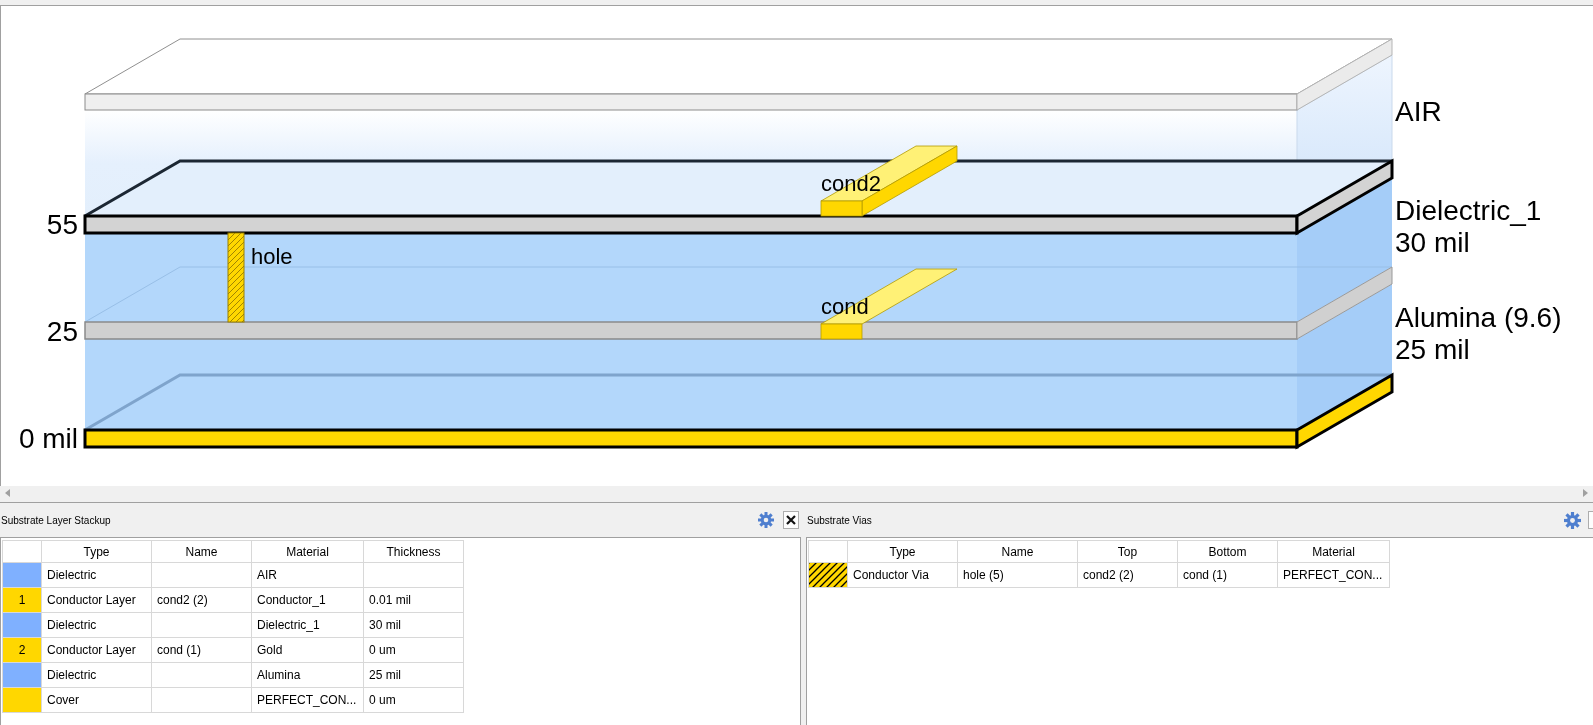 The image size is (1593, 725). Describe the element at coordinates (1127, 551) in the screenshot. I see `column-header: Top` at that location.